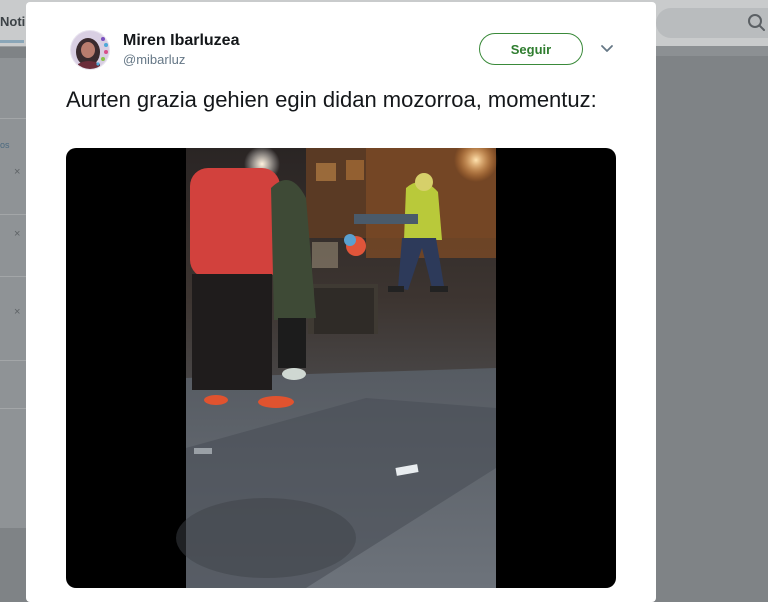 The image size is (768, 602). Describe the element at coordinates (12, 41) in the screenshot. I see `active-tab-indicator` at that location.